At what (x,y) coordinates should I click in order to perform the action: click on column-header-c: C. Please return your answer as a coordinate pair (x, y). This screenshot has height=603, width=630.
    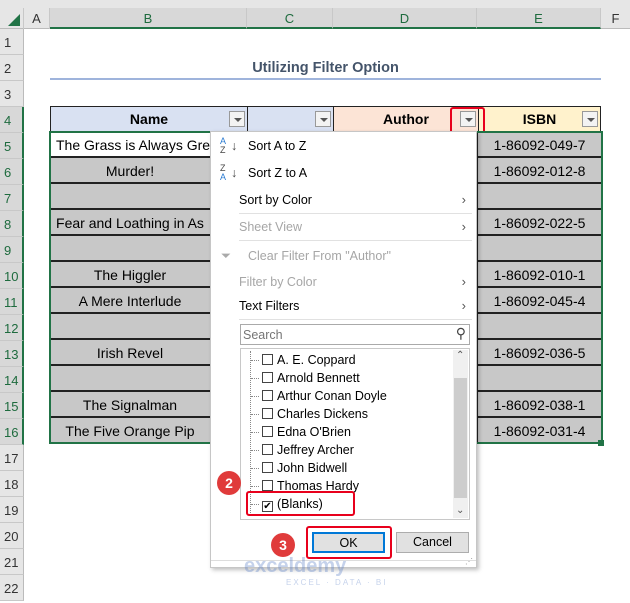
    Looking at the image, I should click on (290, 18).